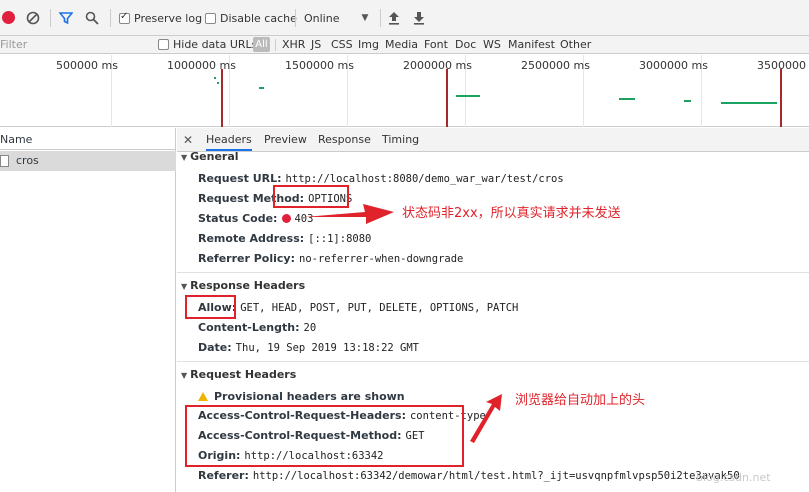 The width and height of the screenshot is (809, 492). I want to click on watermark: blog.csdn.net, so click(733, 477).